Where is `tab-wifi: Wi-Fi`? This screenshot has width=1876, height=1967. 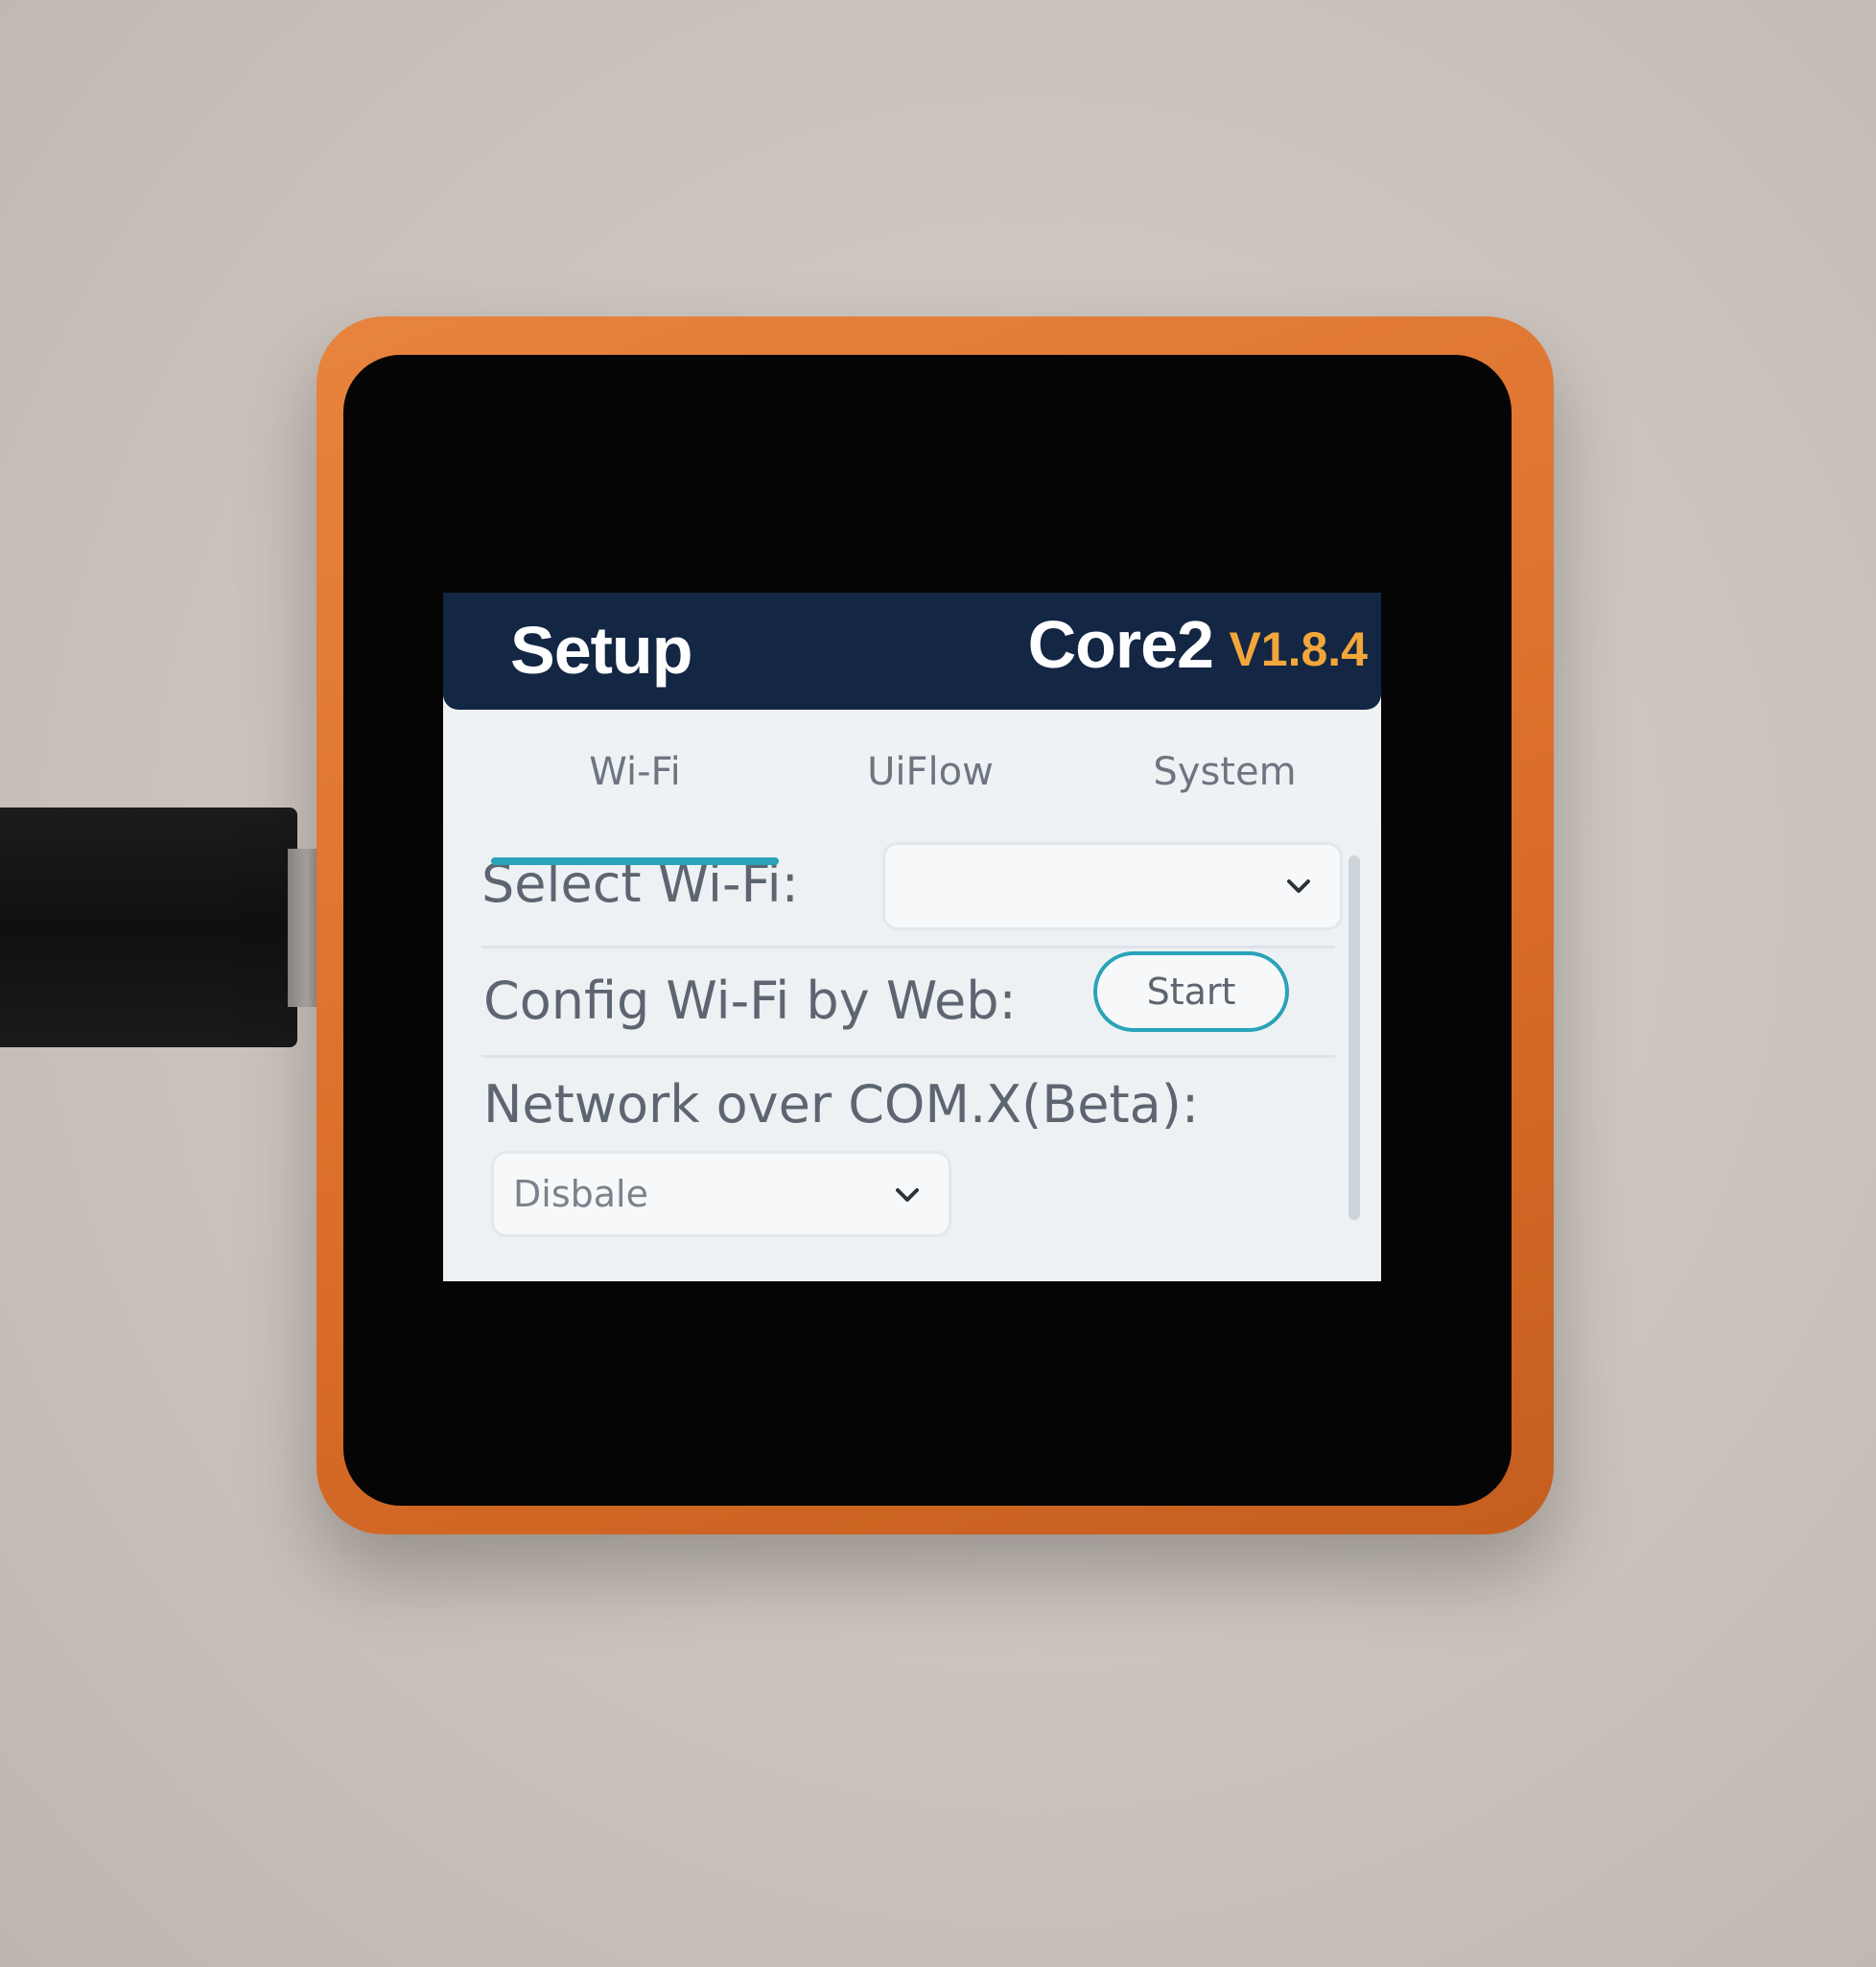
tab-wifi: Wi-Fi is located at coordinates (635, 772).